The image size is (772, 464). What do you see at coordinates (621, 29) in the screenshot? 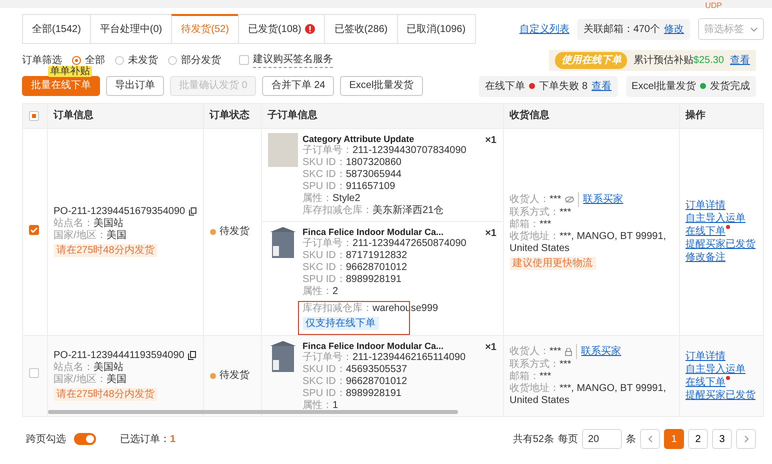
I see `mailbox-label: 关联邮箱：470个` at bounding box center [621, 29].